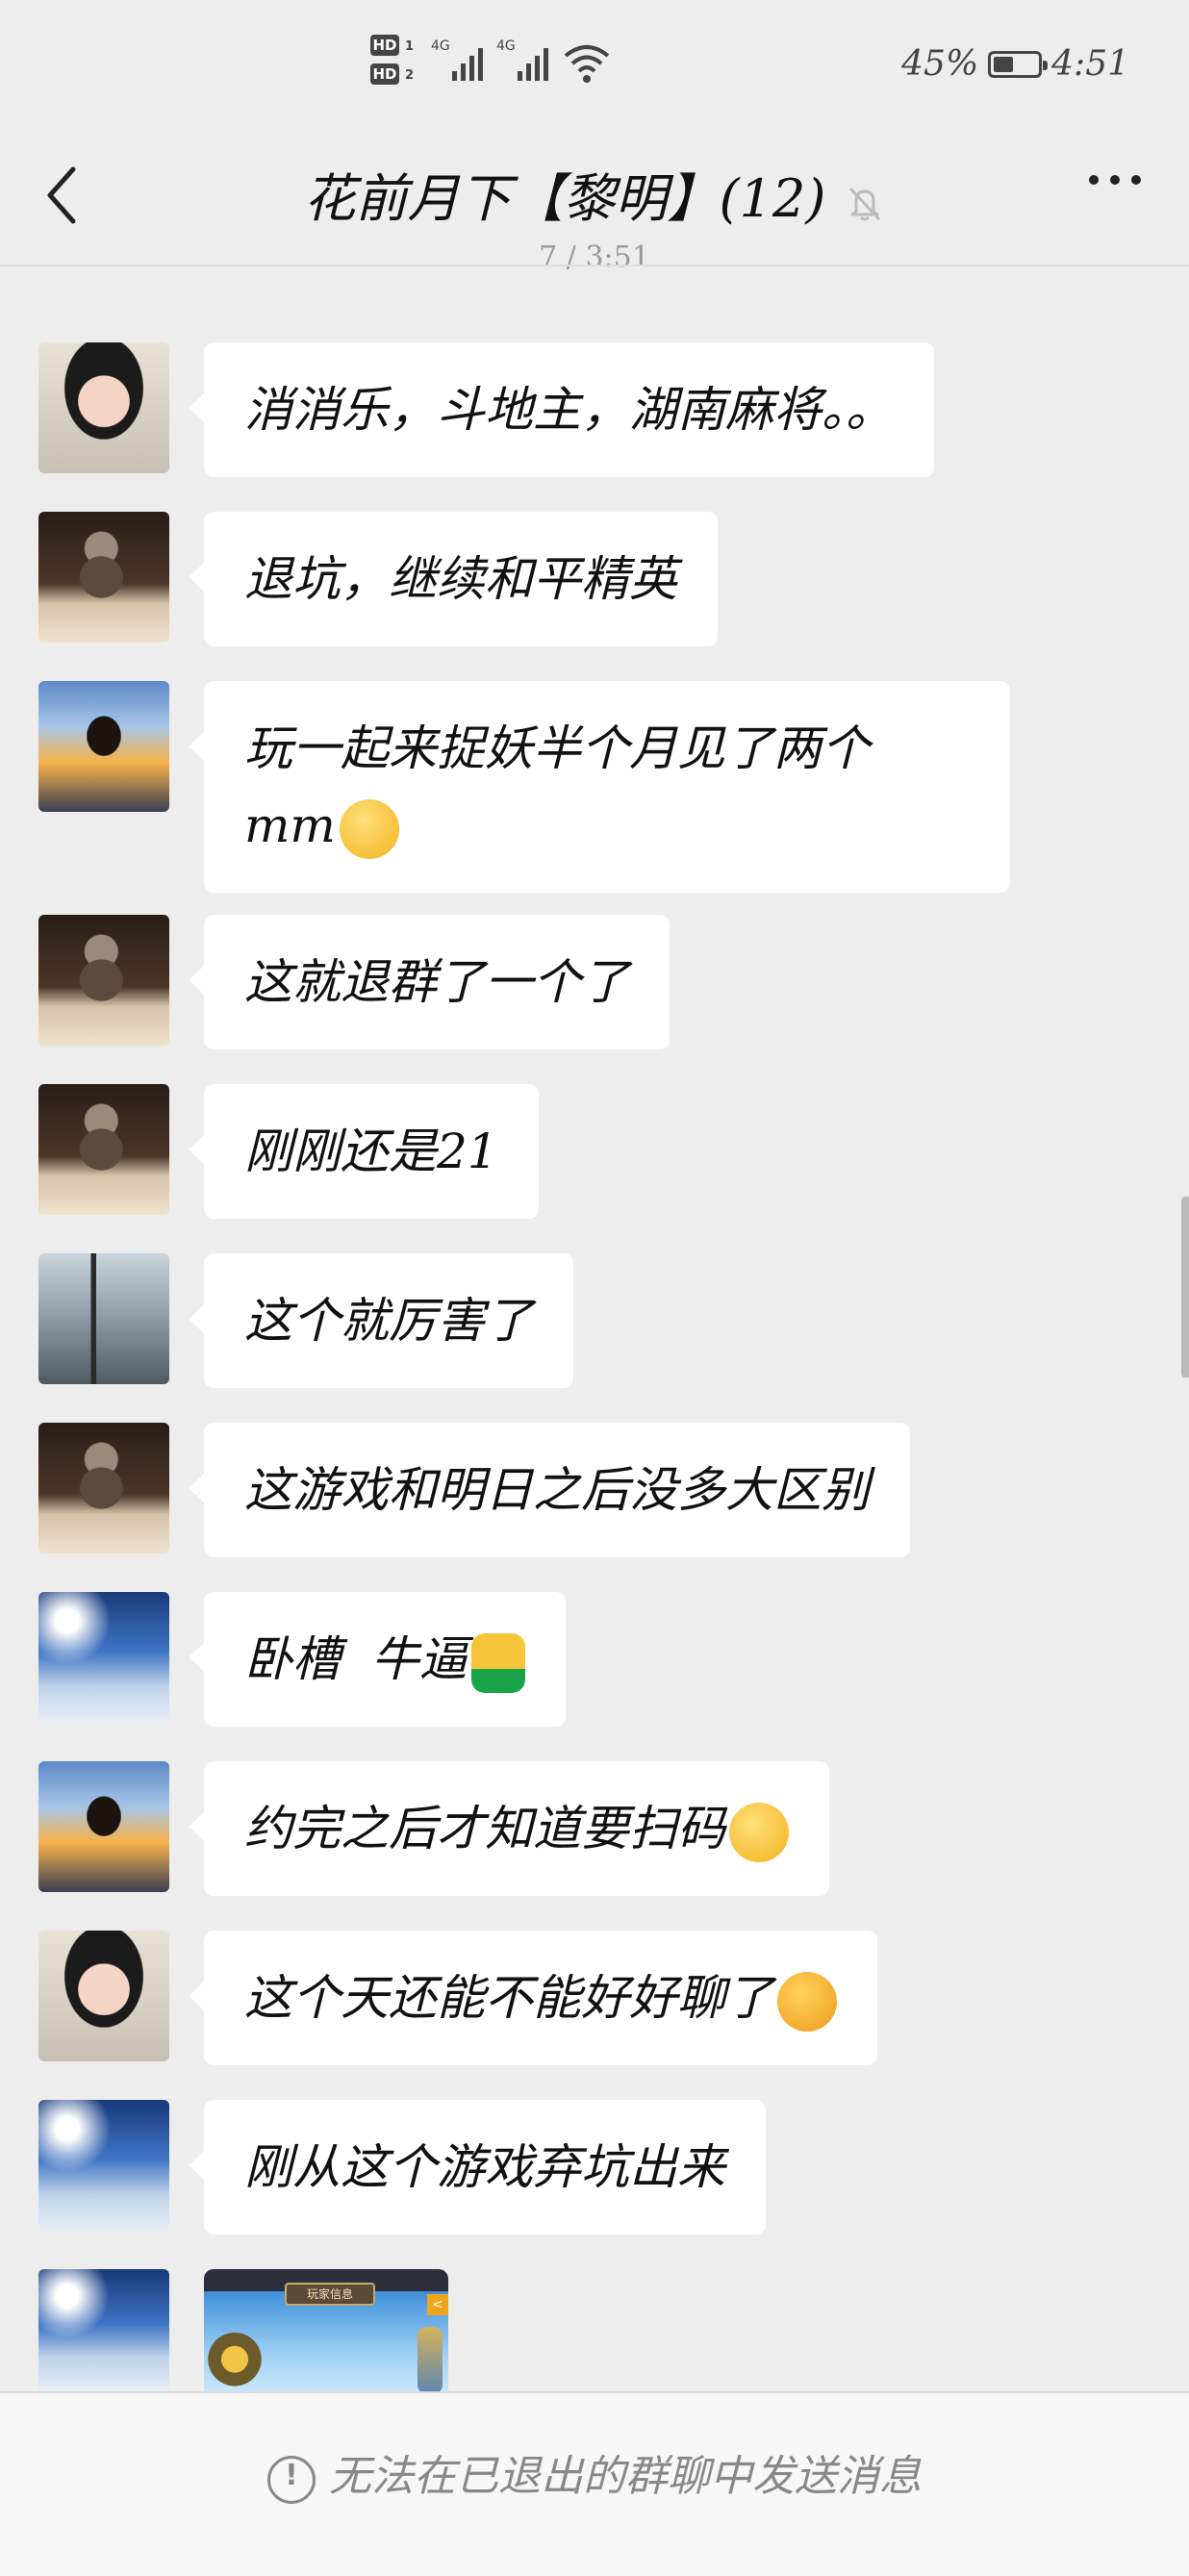 The width and height of the screenshot is (1189, 2576). Describe the element at coordinates (533, 1998) in the screenshot. I see `message-bubble: 这个天还能不能好好聊了` at that location.